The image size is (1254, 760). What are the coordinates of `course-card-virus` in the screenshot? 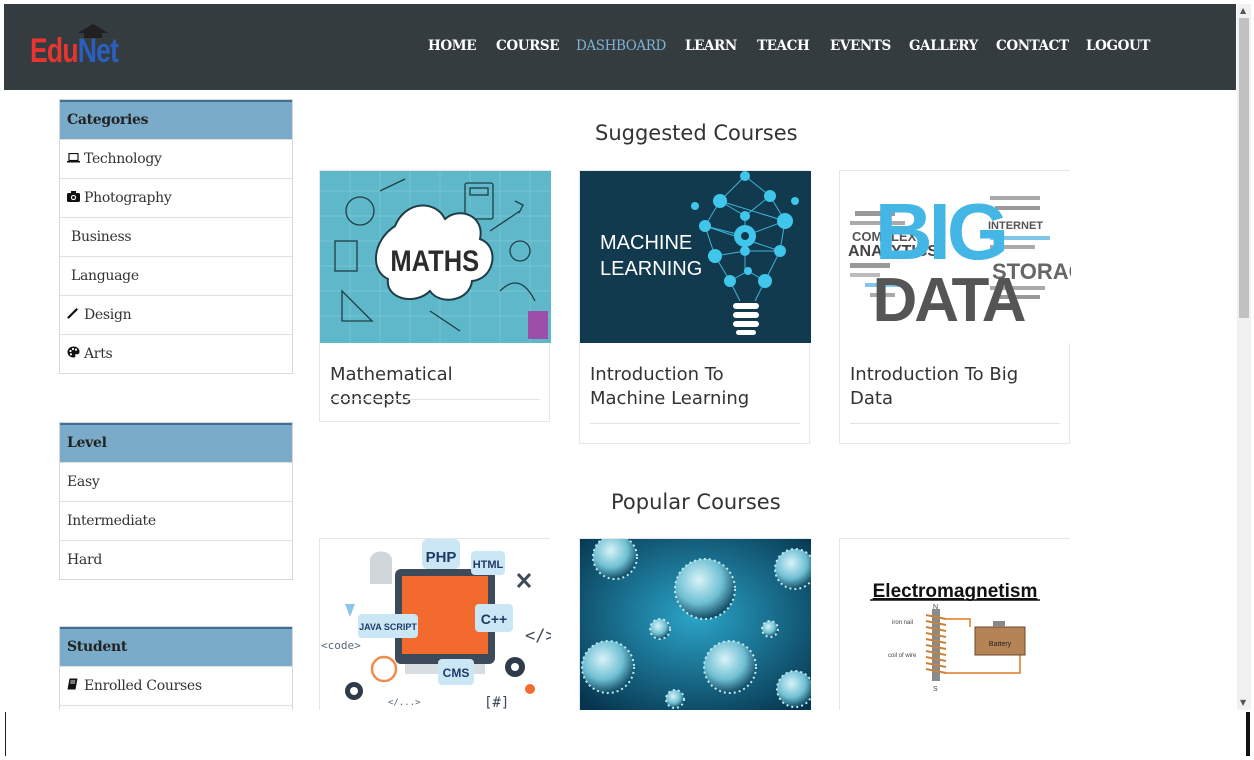 It's located at (695, 624).